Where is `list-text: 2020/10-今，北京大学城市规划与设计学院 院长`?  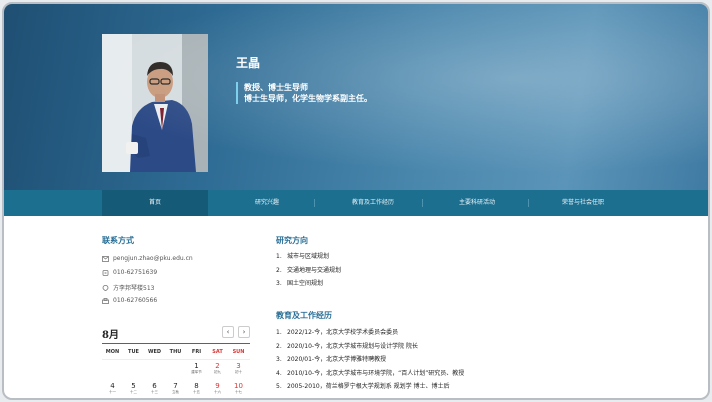 list-text: 2020/10-今，北京大学城市规划与设计学院 院长 is located at coordinates (352, 346).